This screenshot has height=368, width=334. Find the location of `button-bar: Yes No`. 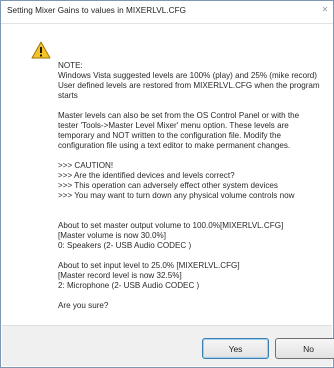

button-bar: Yes No is located at coordinates (168, 345).